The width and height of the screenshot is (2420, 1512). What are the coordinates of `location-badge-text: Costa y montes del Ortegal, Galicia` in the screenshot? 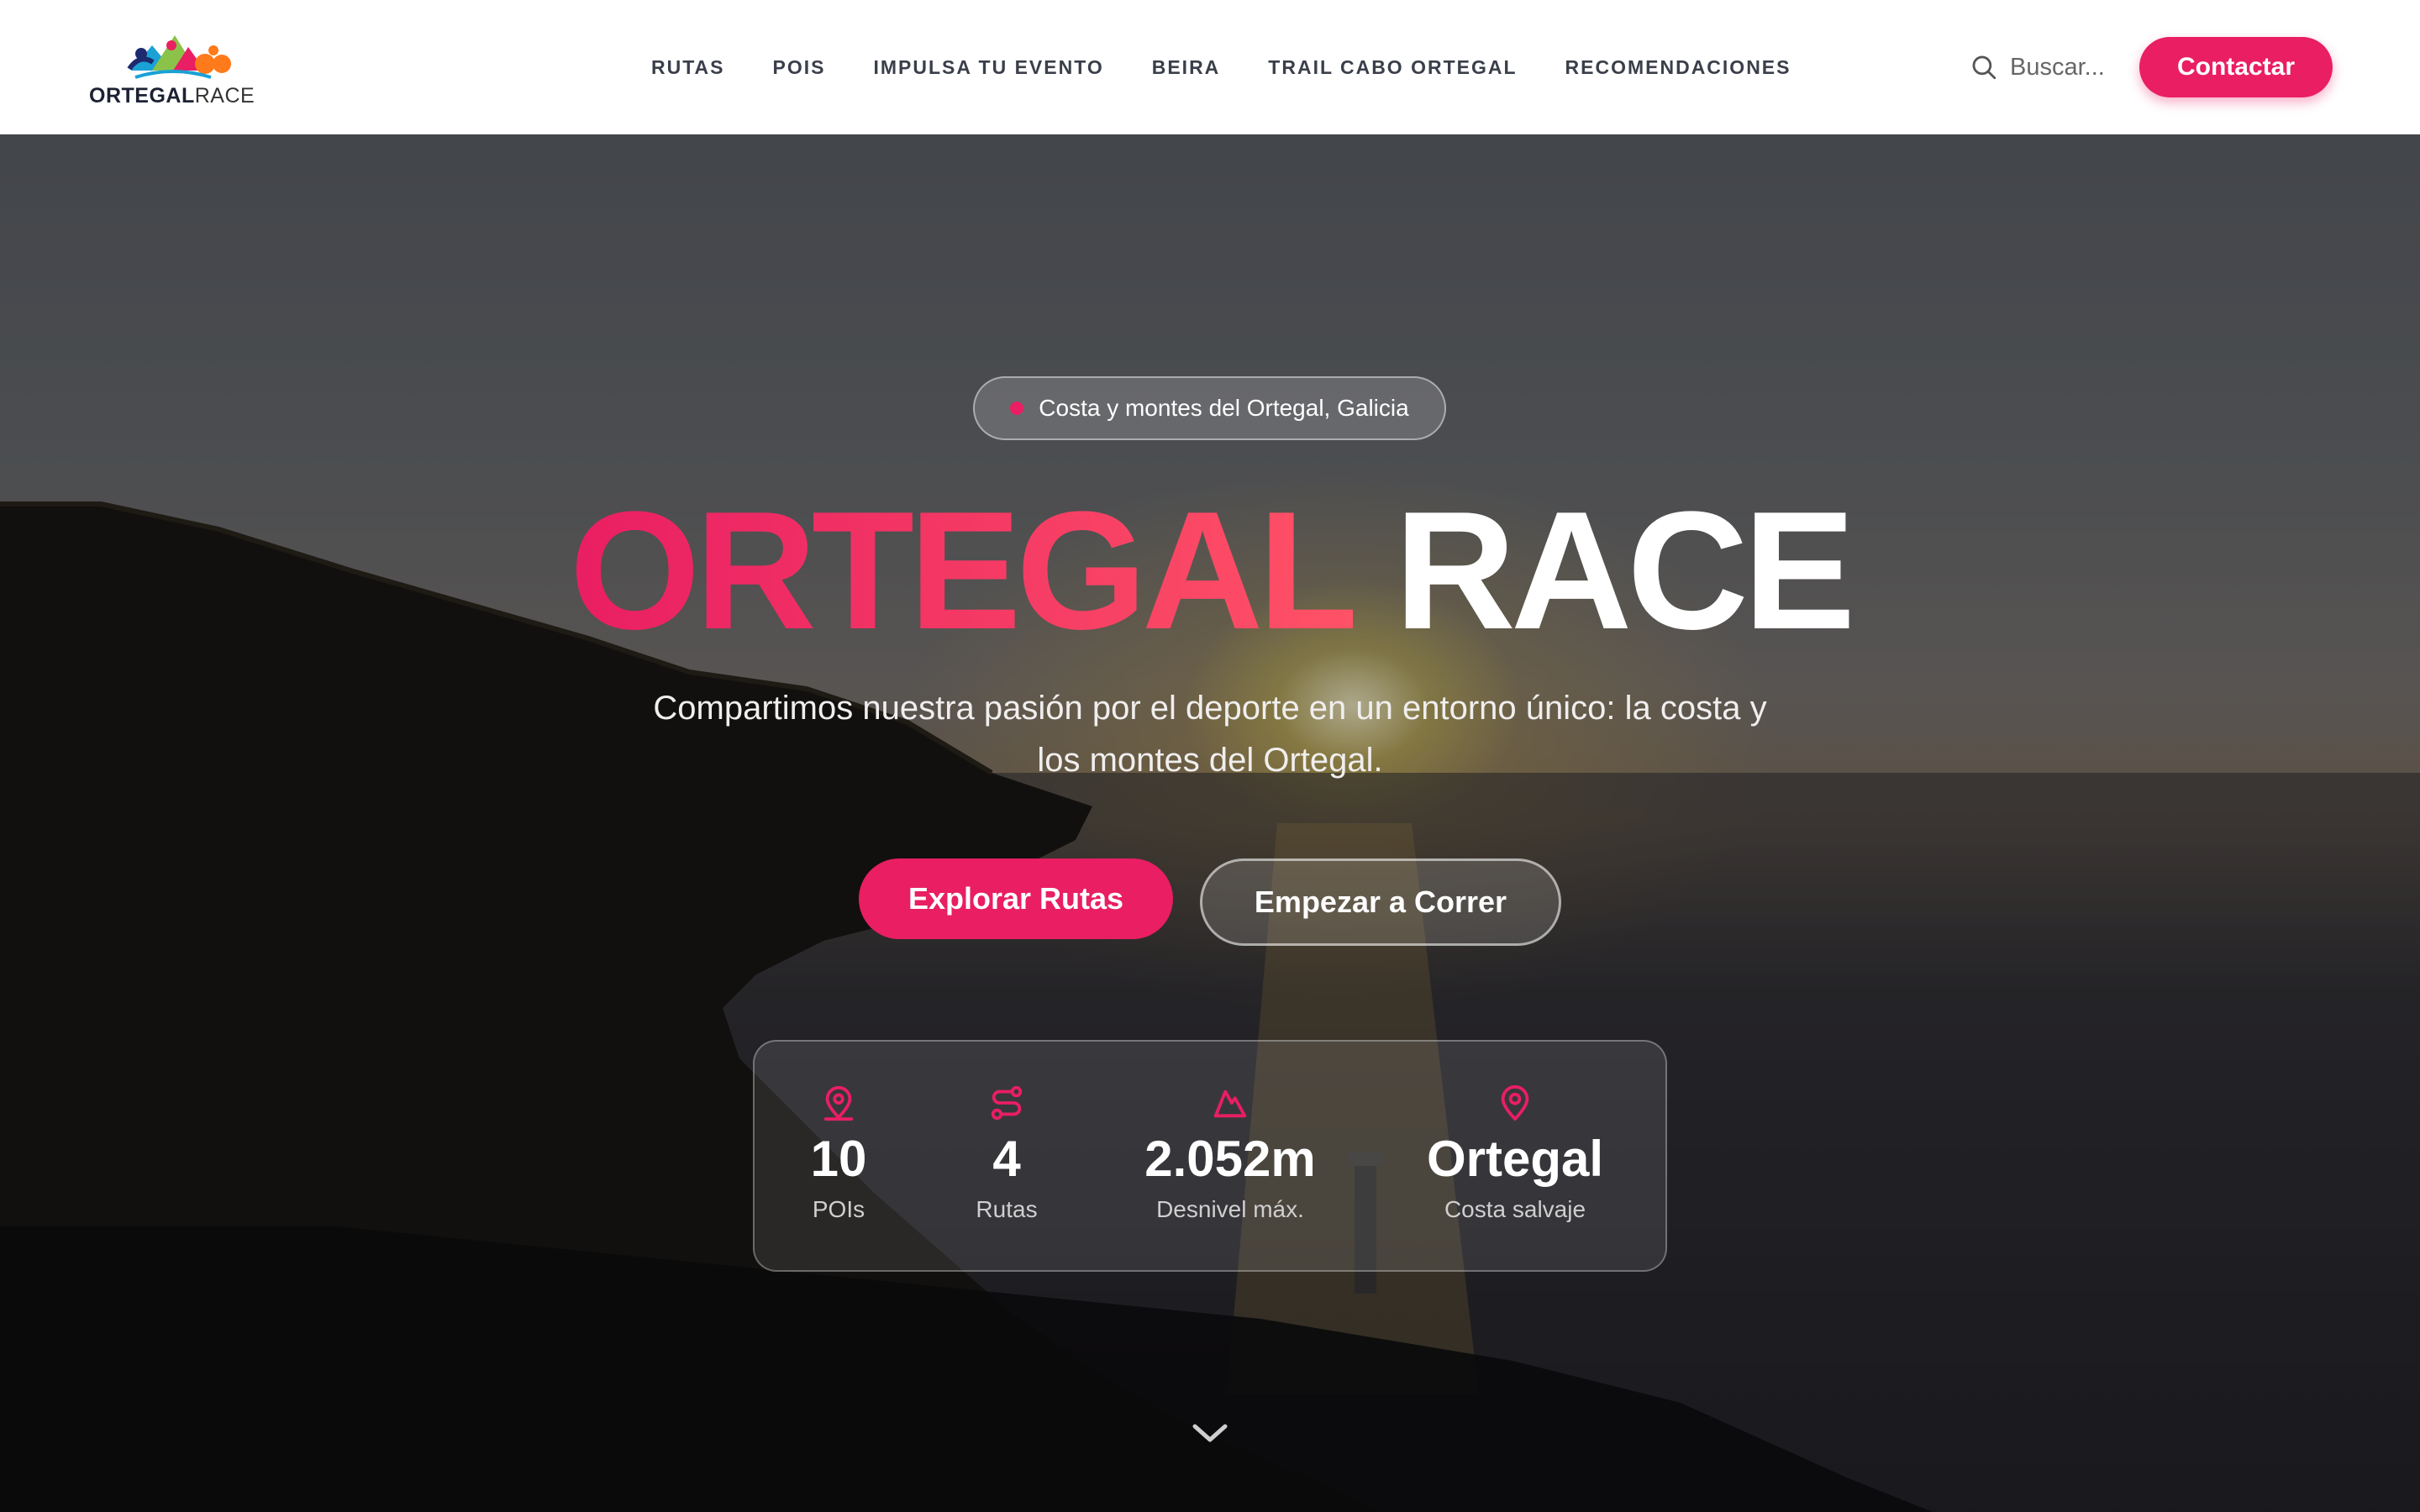 It's located at (1224, 408).